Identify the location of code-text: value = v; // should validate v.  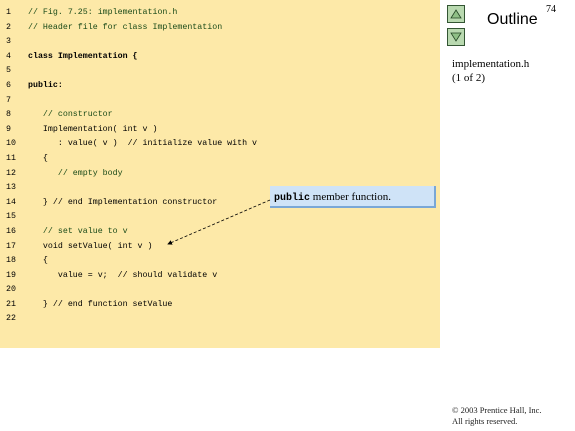
(123, 275).